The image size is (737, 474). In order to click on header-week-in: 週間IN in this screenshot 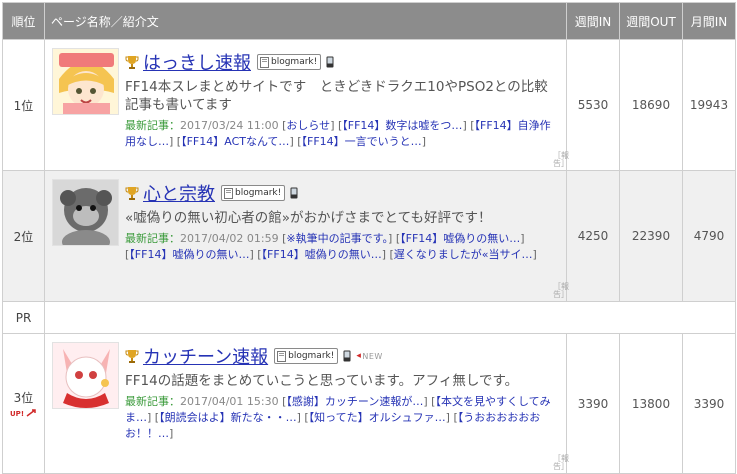, I will do `click(593, 21)`.